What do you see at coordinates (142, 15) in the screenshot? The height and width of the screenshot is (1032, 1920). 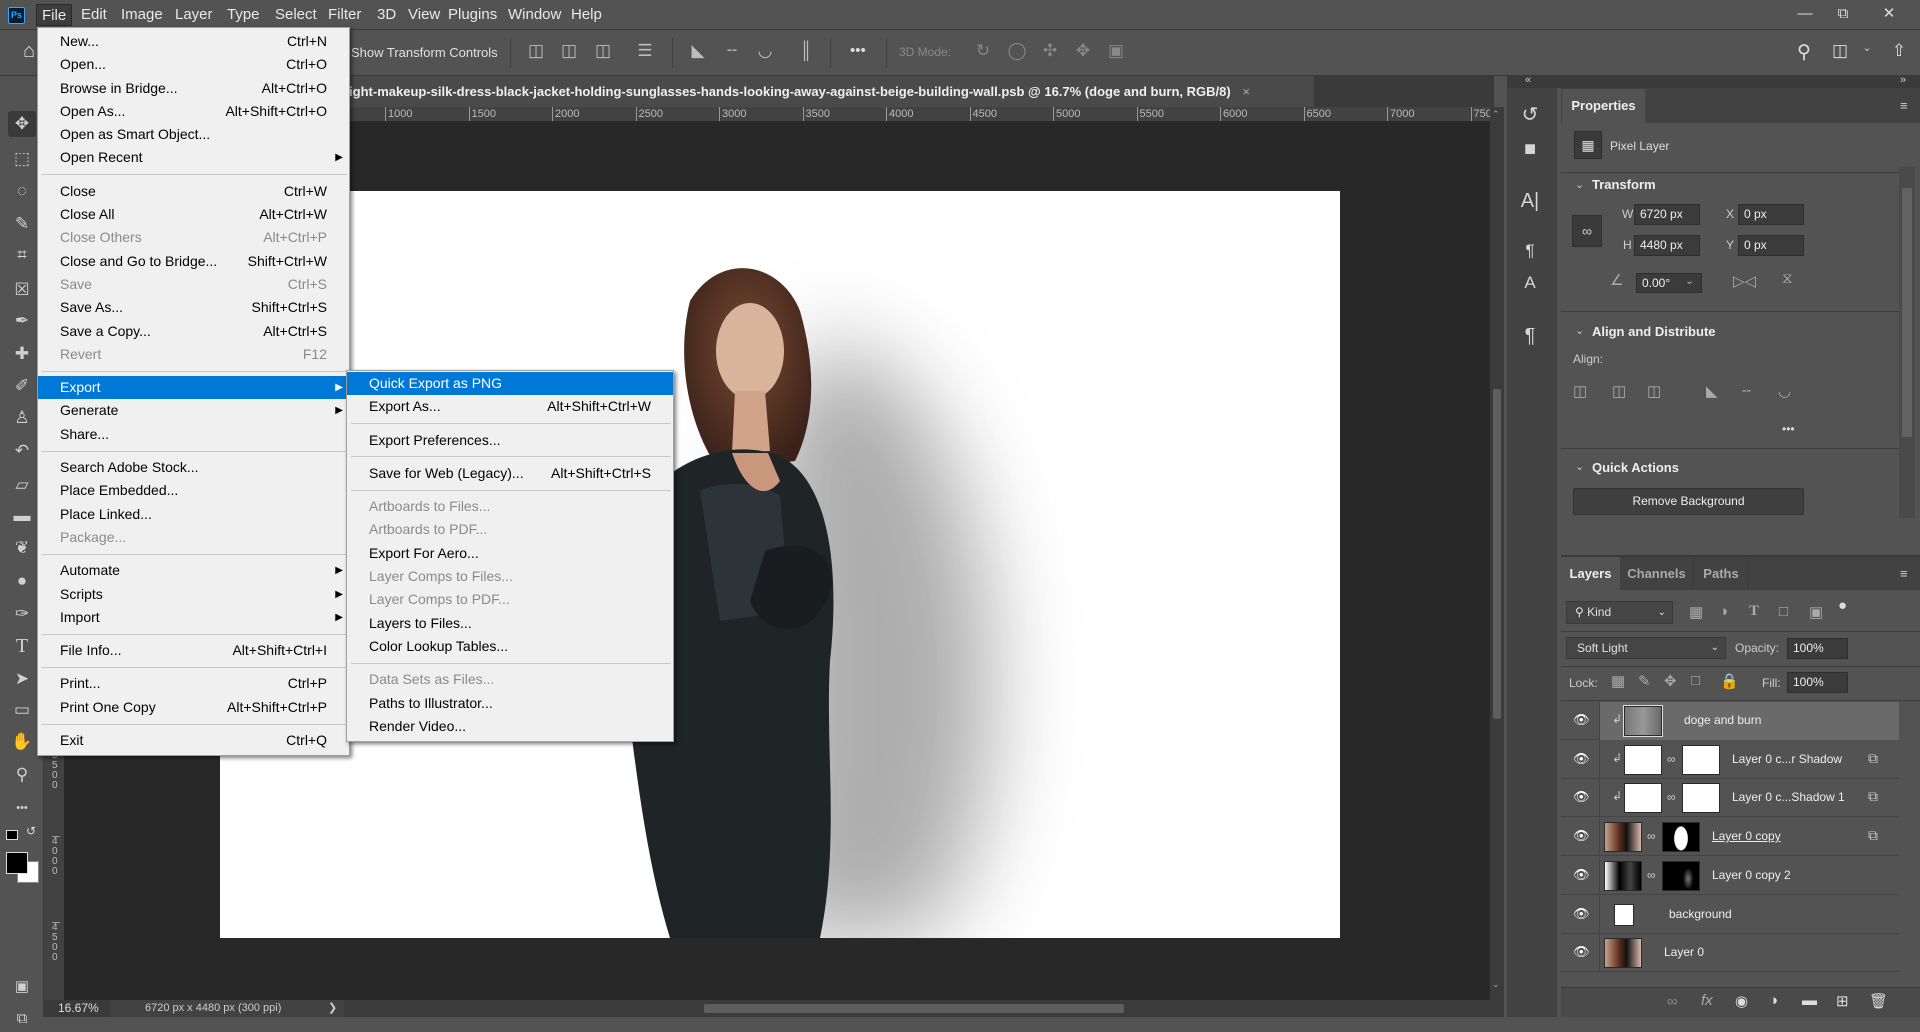 I see `menu-image: Image` at bounding box center [142, 15].